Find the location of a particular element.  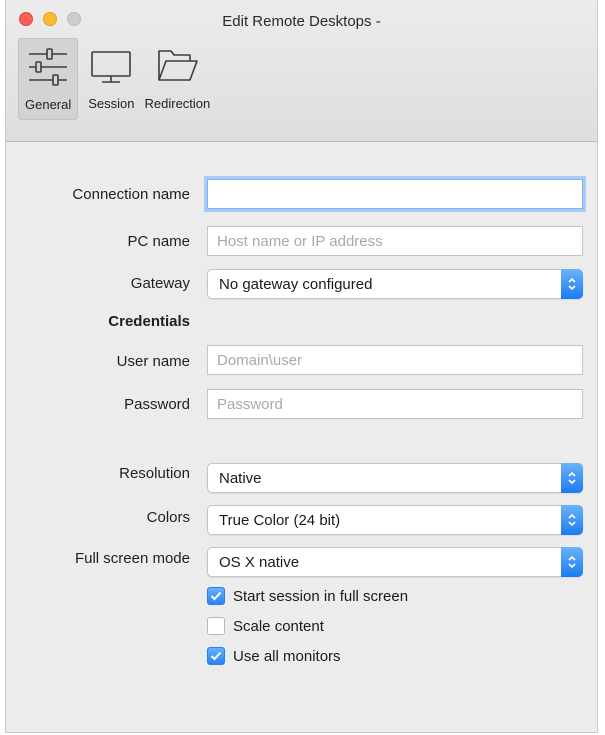

user-name-input is located at coordinates (395, 360).